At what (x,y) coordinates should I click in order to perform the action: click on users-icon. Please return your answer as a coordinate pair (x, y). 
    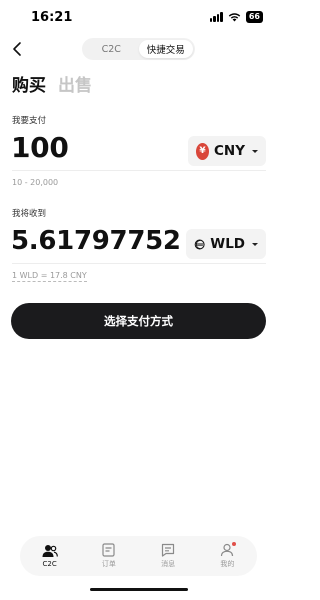
    Looking at the image, I should click on (50, 551).